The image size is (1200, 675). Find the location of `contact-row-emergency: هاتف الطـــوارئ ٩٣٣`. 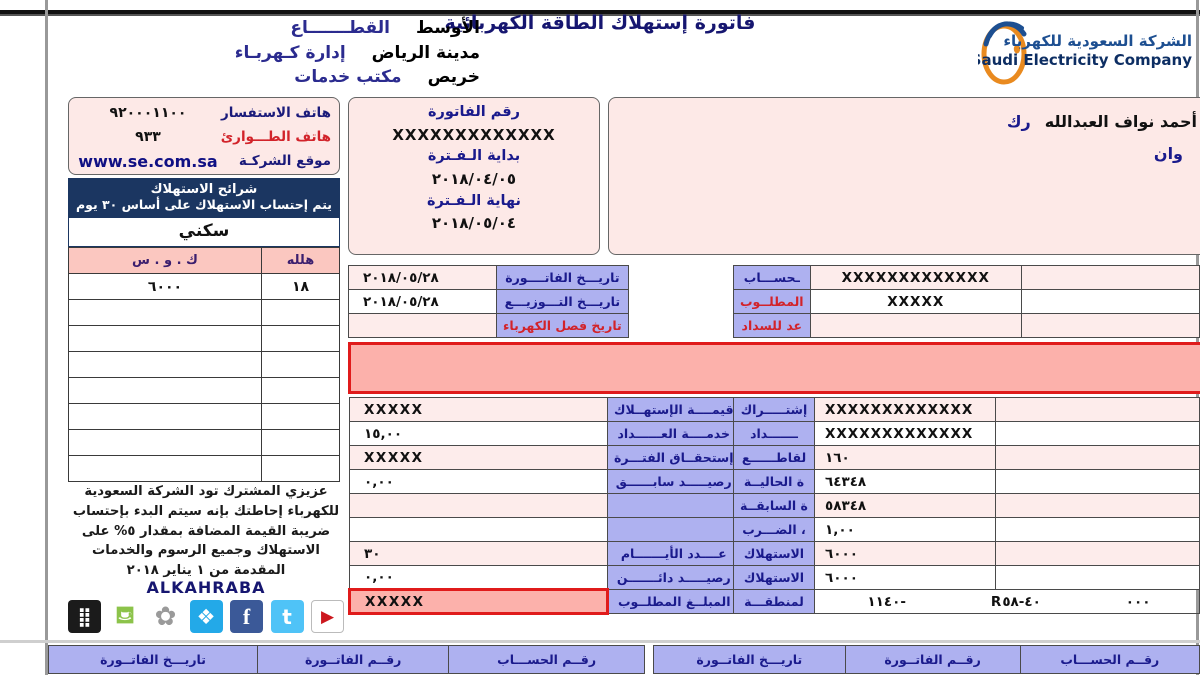

contact-row-emergency: هاتف الطـــوارئ ٩٣٣ is located at coordinates (204, 137).